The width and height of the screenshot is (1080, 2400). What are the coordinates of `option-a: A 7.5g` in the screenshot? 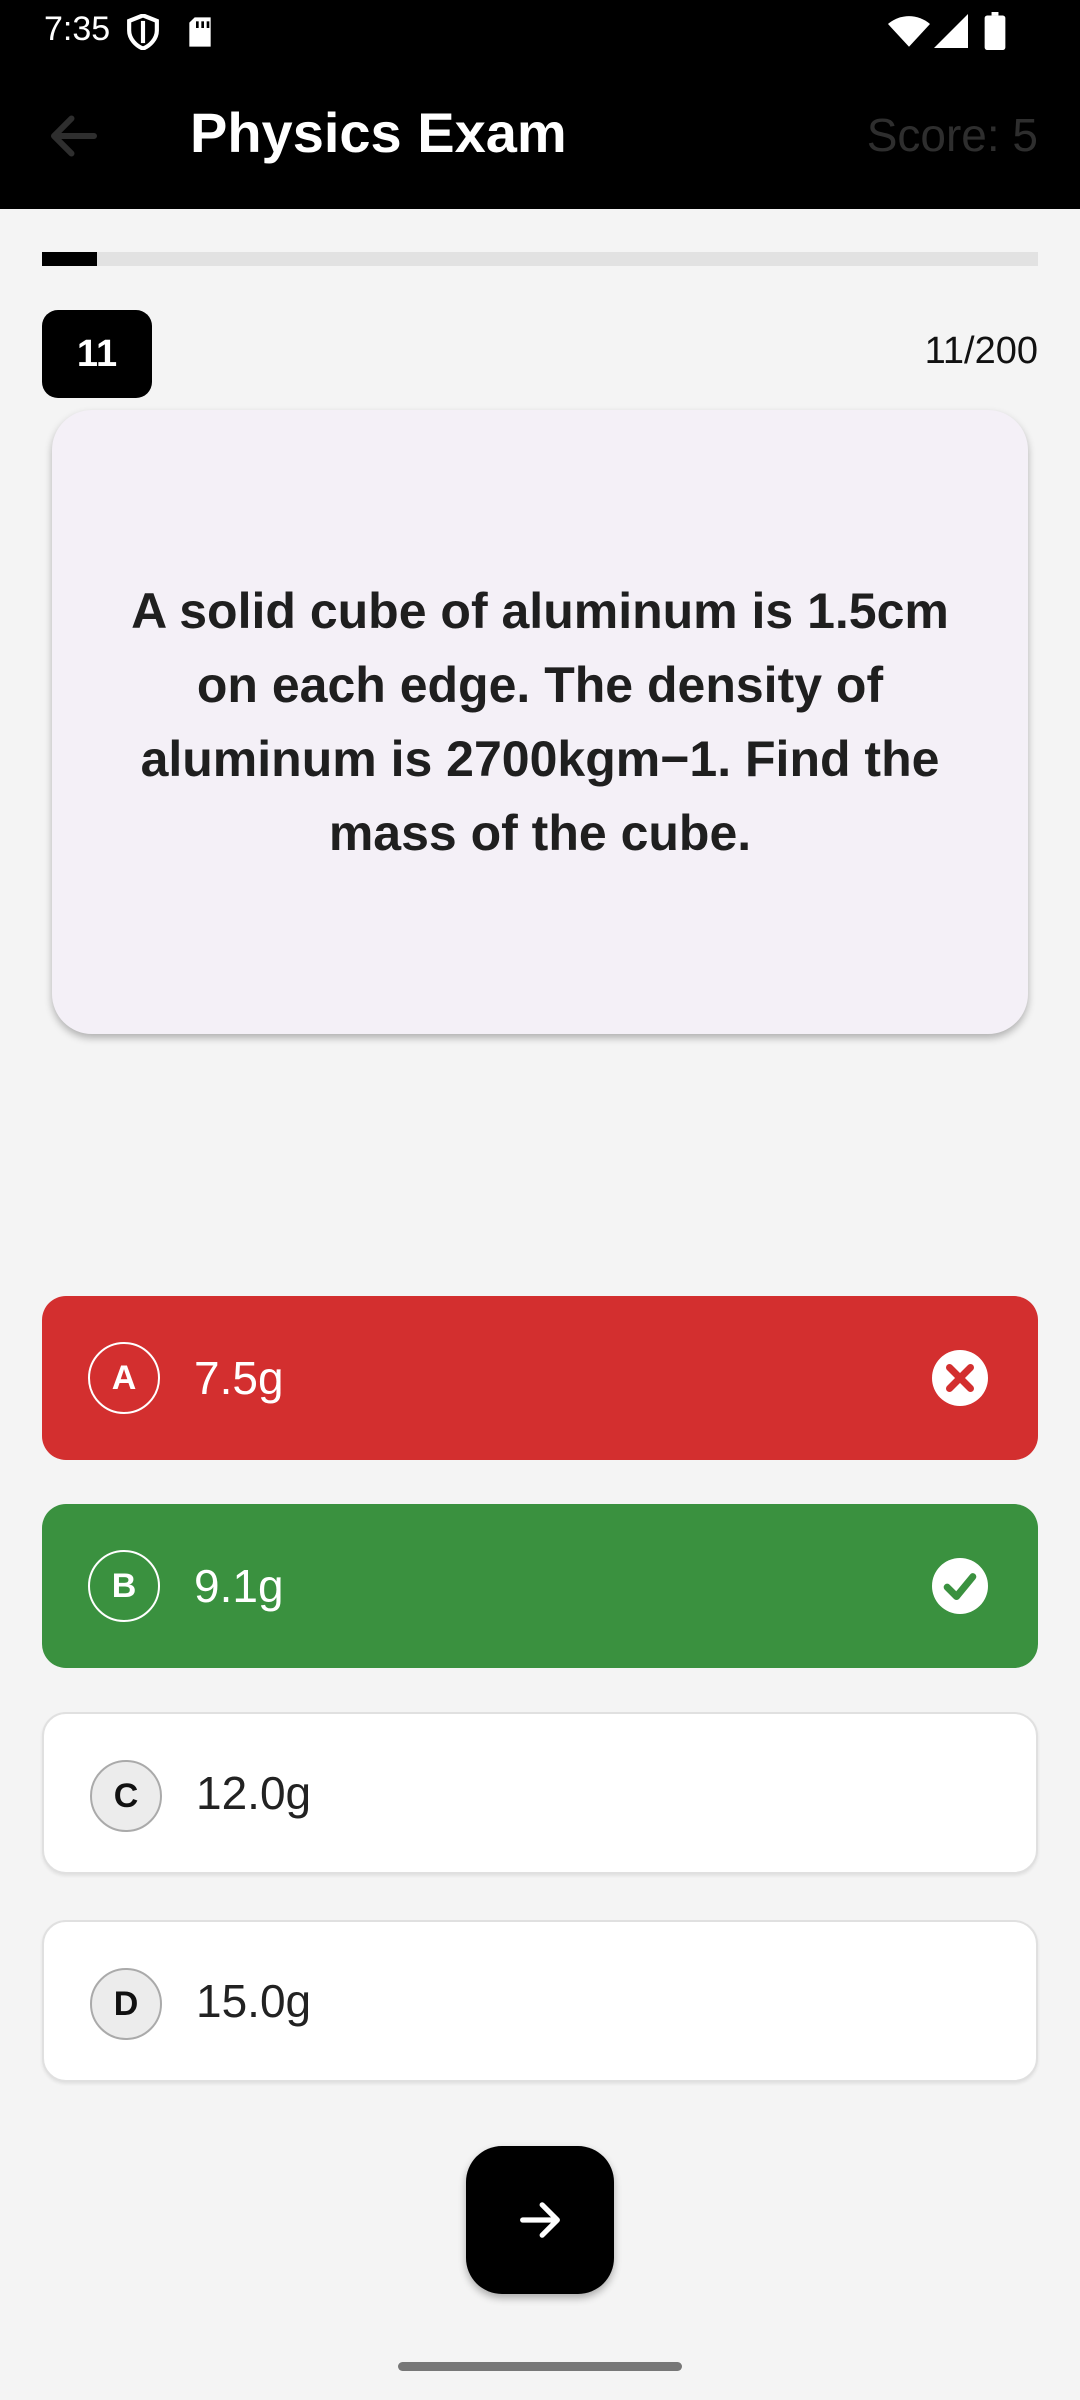 It's located at (540, 1378).